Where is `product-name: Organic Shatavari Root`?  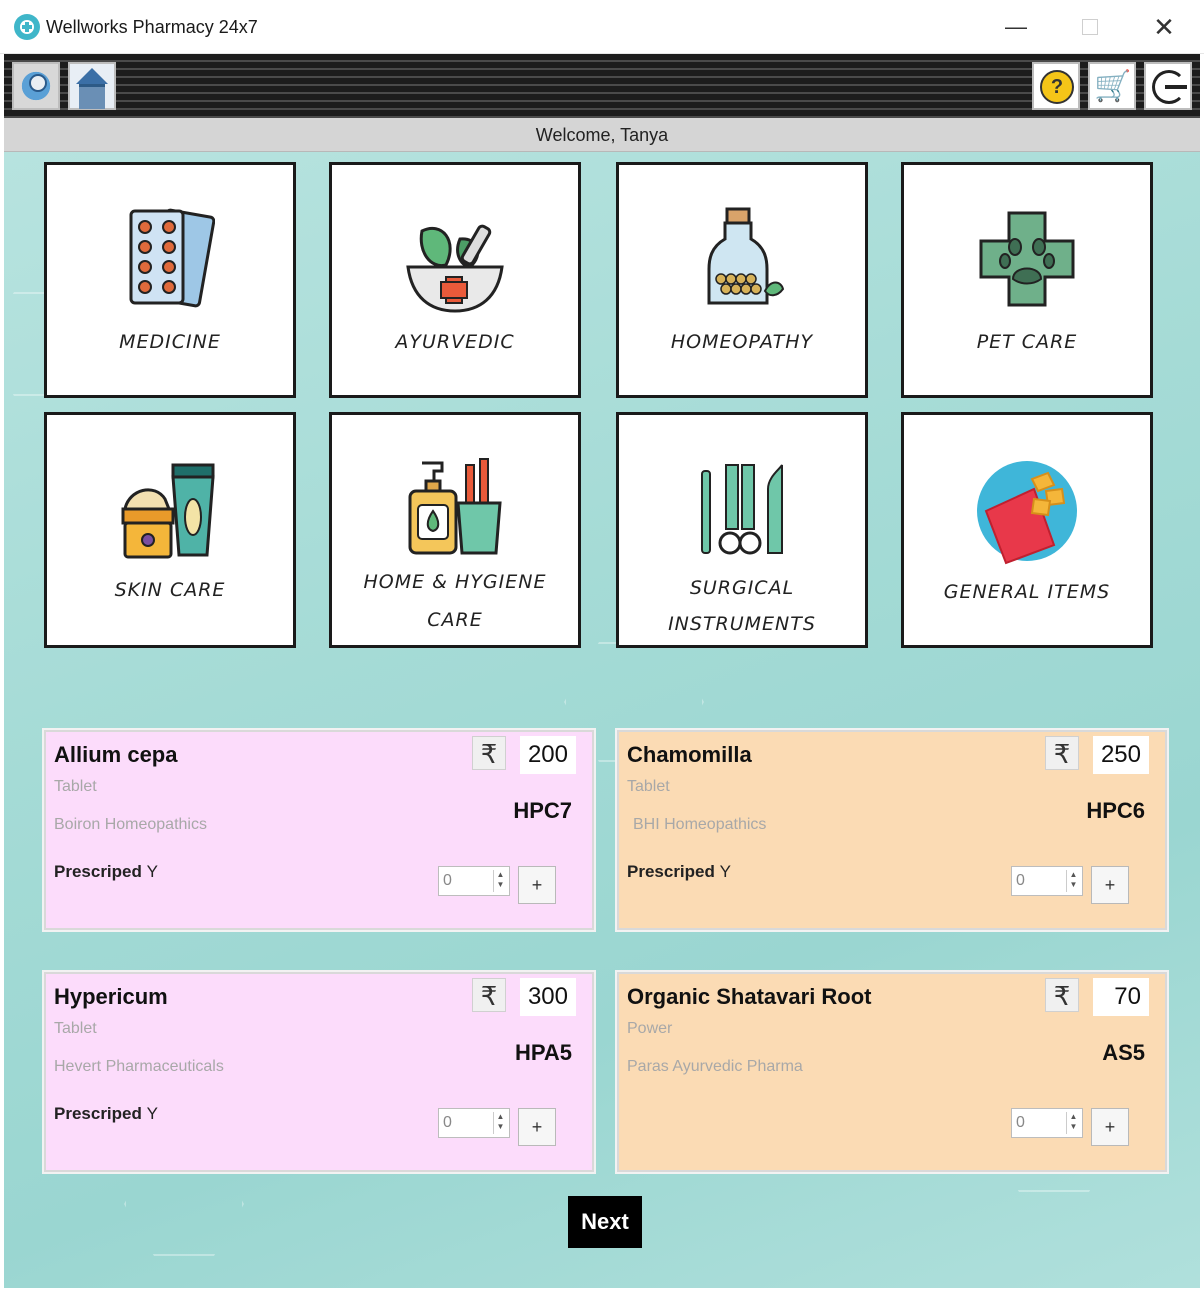
product-name: Organic Shatavari Root is located at coordinates (749, 996).